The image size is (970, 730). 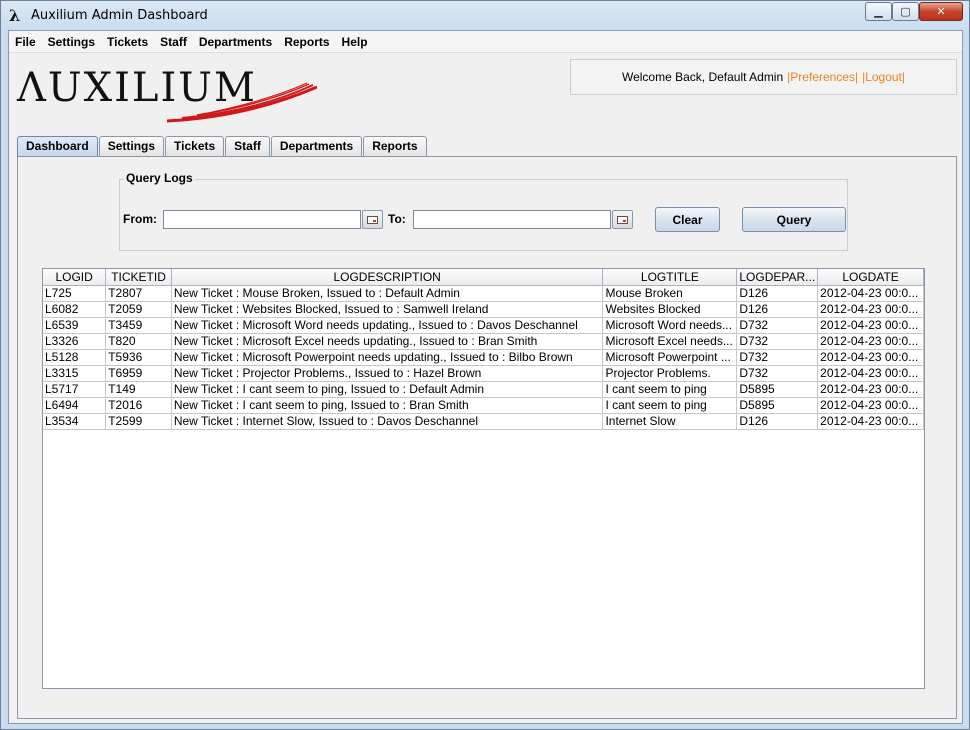 I want to click on menu-settings: Settings, so click(x=71, y=42).